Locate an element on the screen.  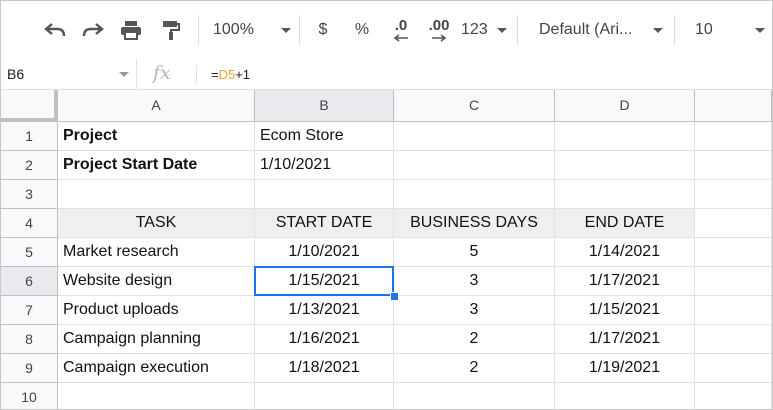
cell-e10 is located at coordinates (733, 396).